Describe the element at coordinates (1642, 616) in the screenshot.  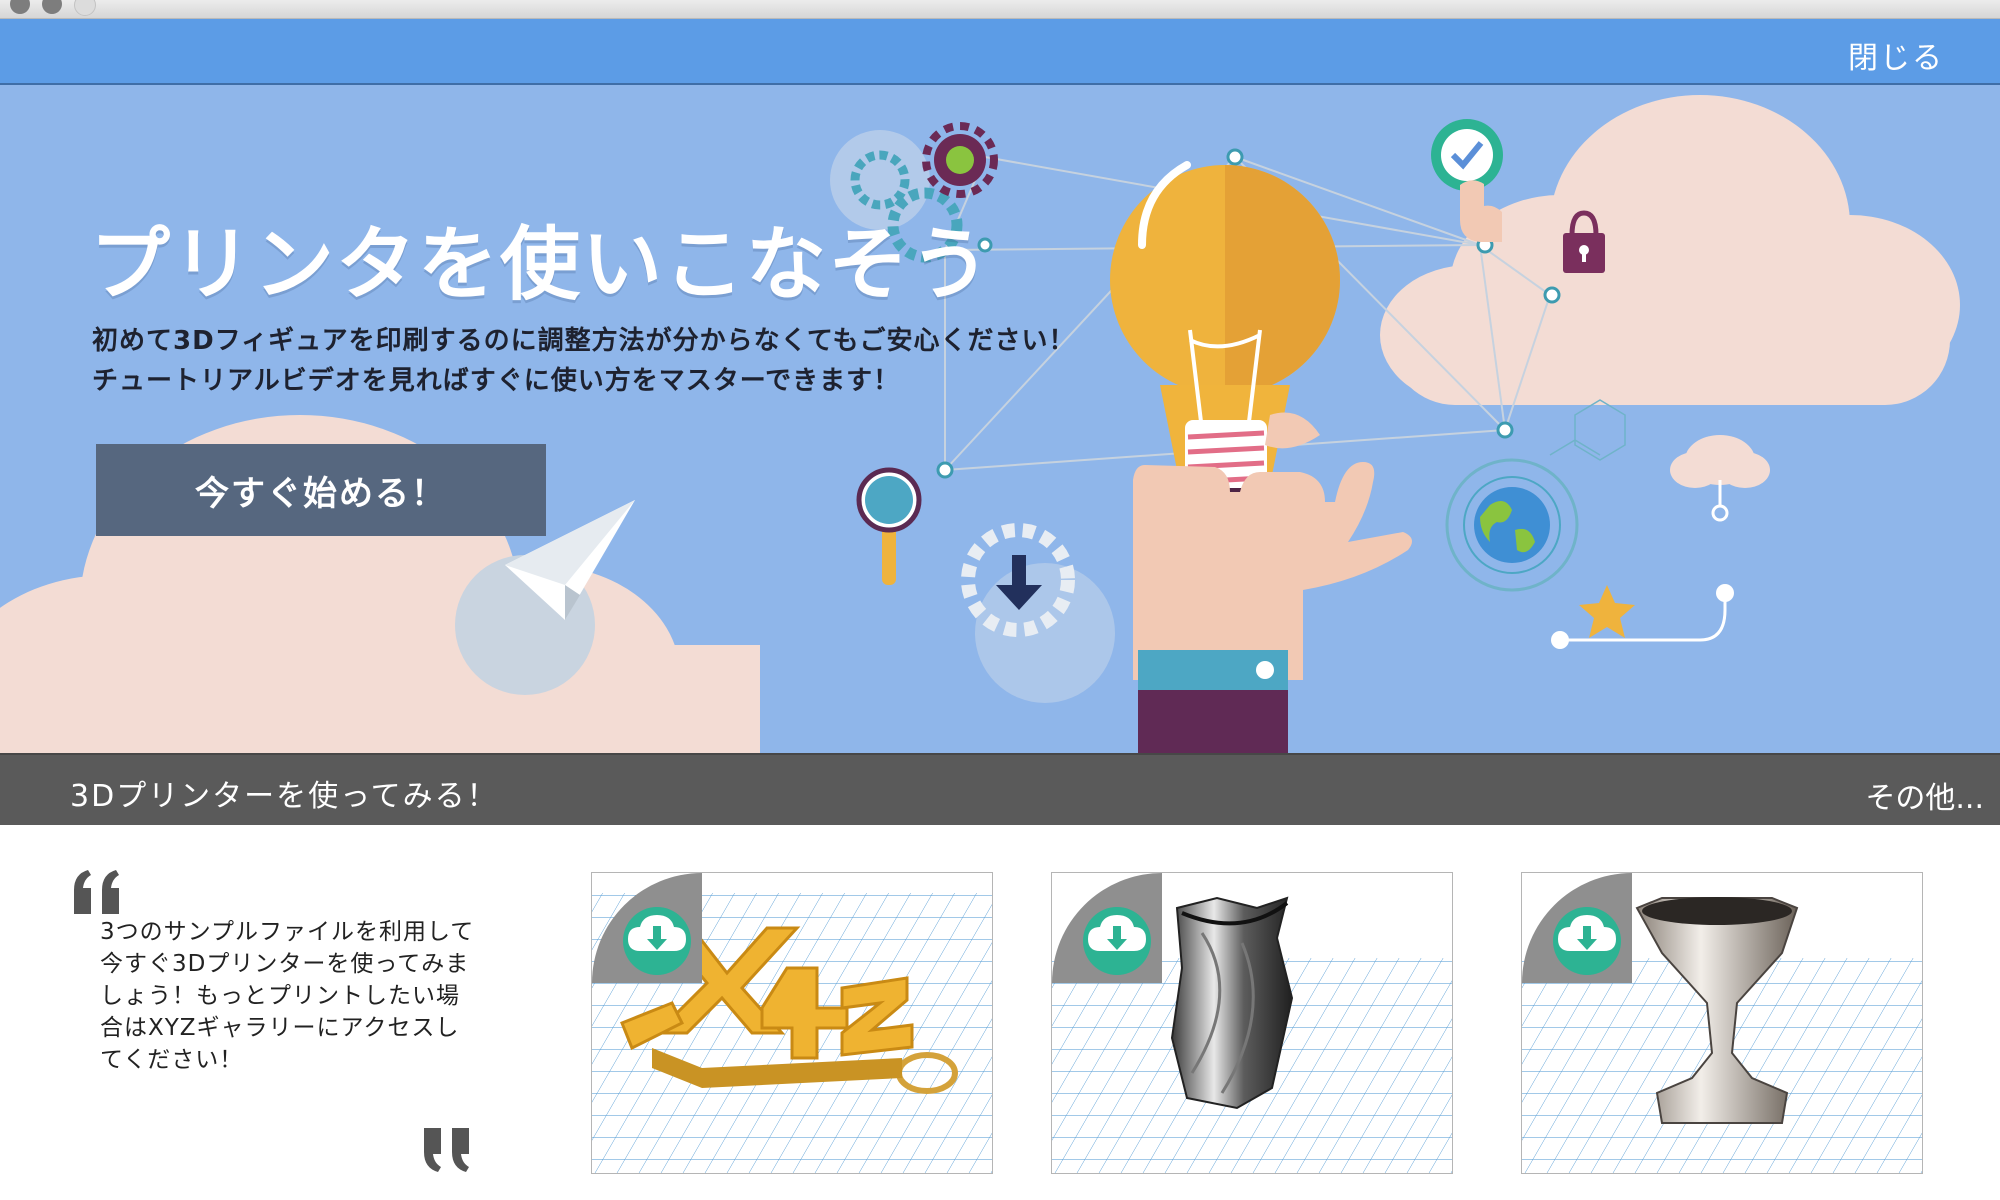
I see `star-icon` at that location.